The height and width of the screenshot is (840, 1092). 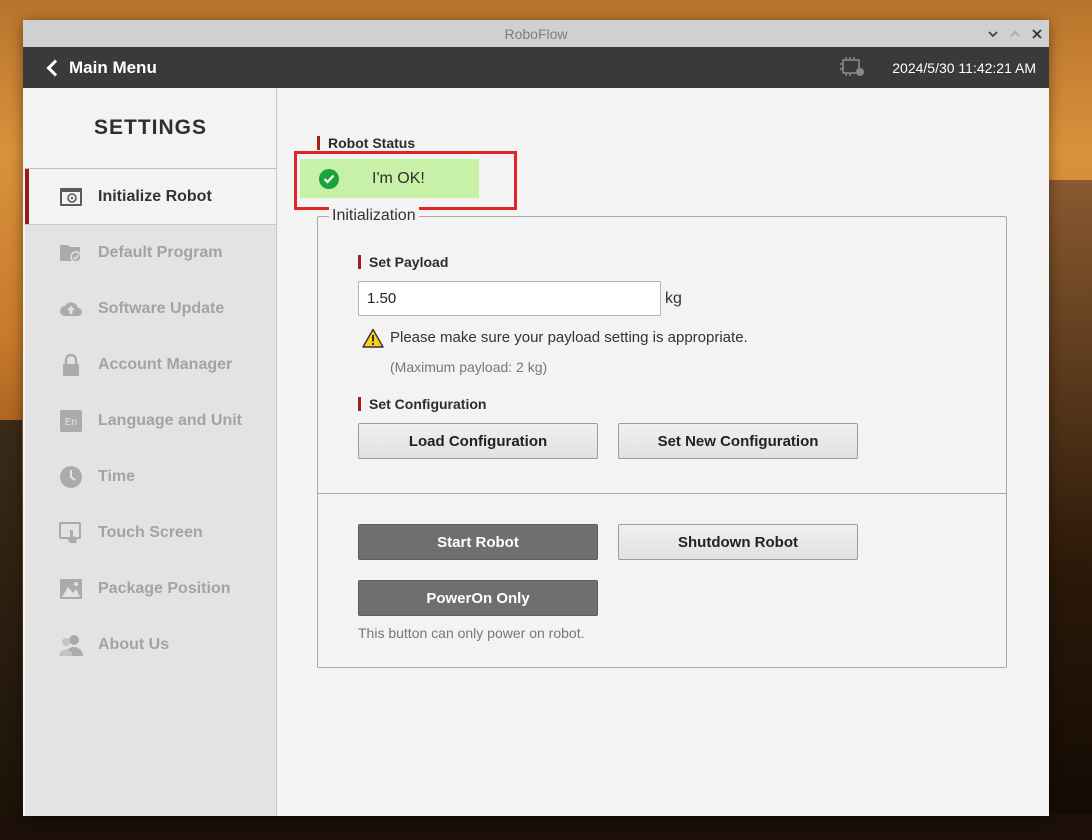 I want to click on robot-status-heading: Robot Status, so click(x=366, y=143).